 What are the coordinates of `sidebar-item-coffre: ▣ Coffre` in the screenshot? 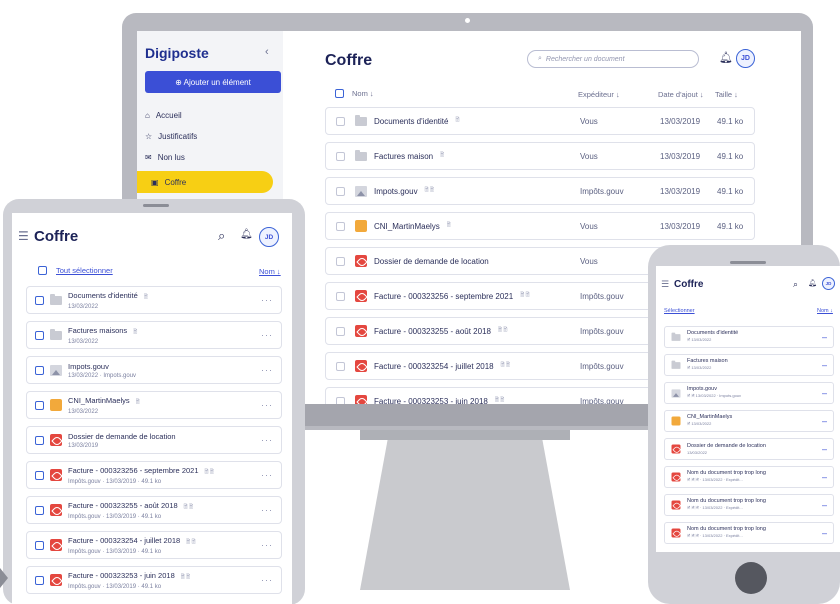 It's located at (205, 182).